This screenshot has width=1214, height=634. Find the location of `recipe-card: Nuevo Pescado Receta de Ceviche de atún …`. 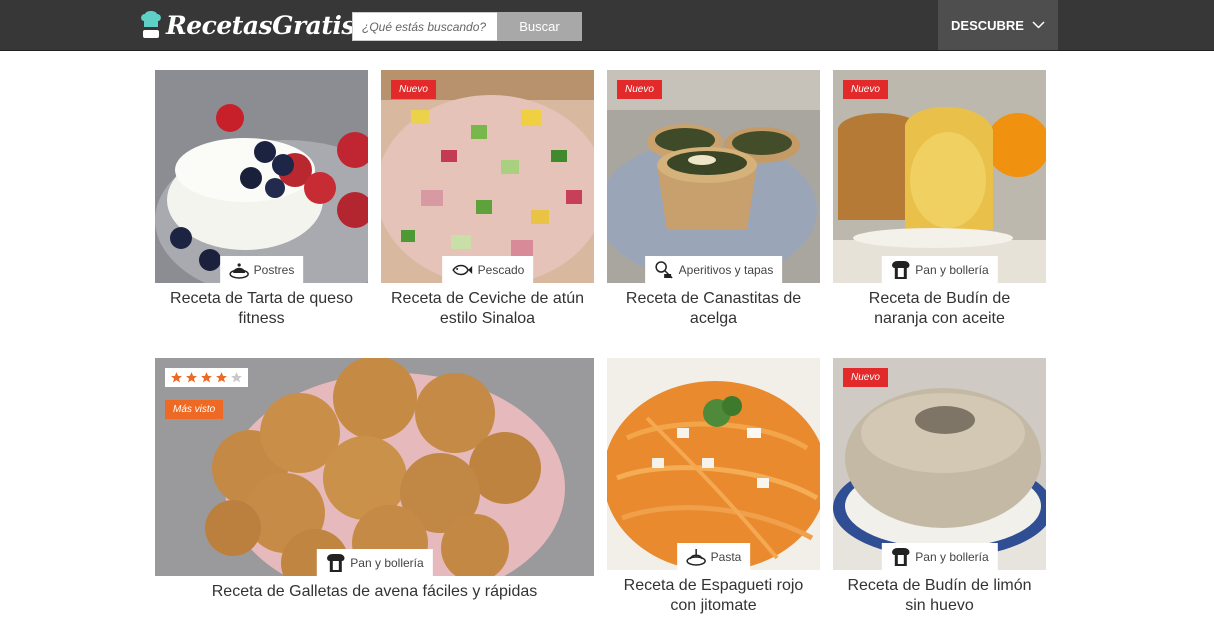

recipe-card: Nuevo Pescado Receta de Ceviche de atún … is located at coordinates (487, 199).